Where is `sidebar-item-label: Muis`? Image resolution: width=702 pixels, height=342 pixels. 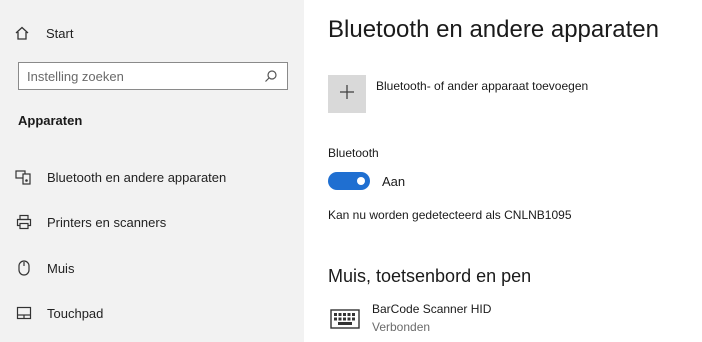 sidebar-item-label: Muis is located at coordinates (61, 268).